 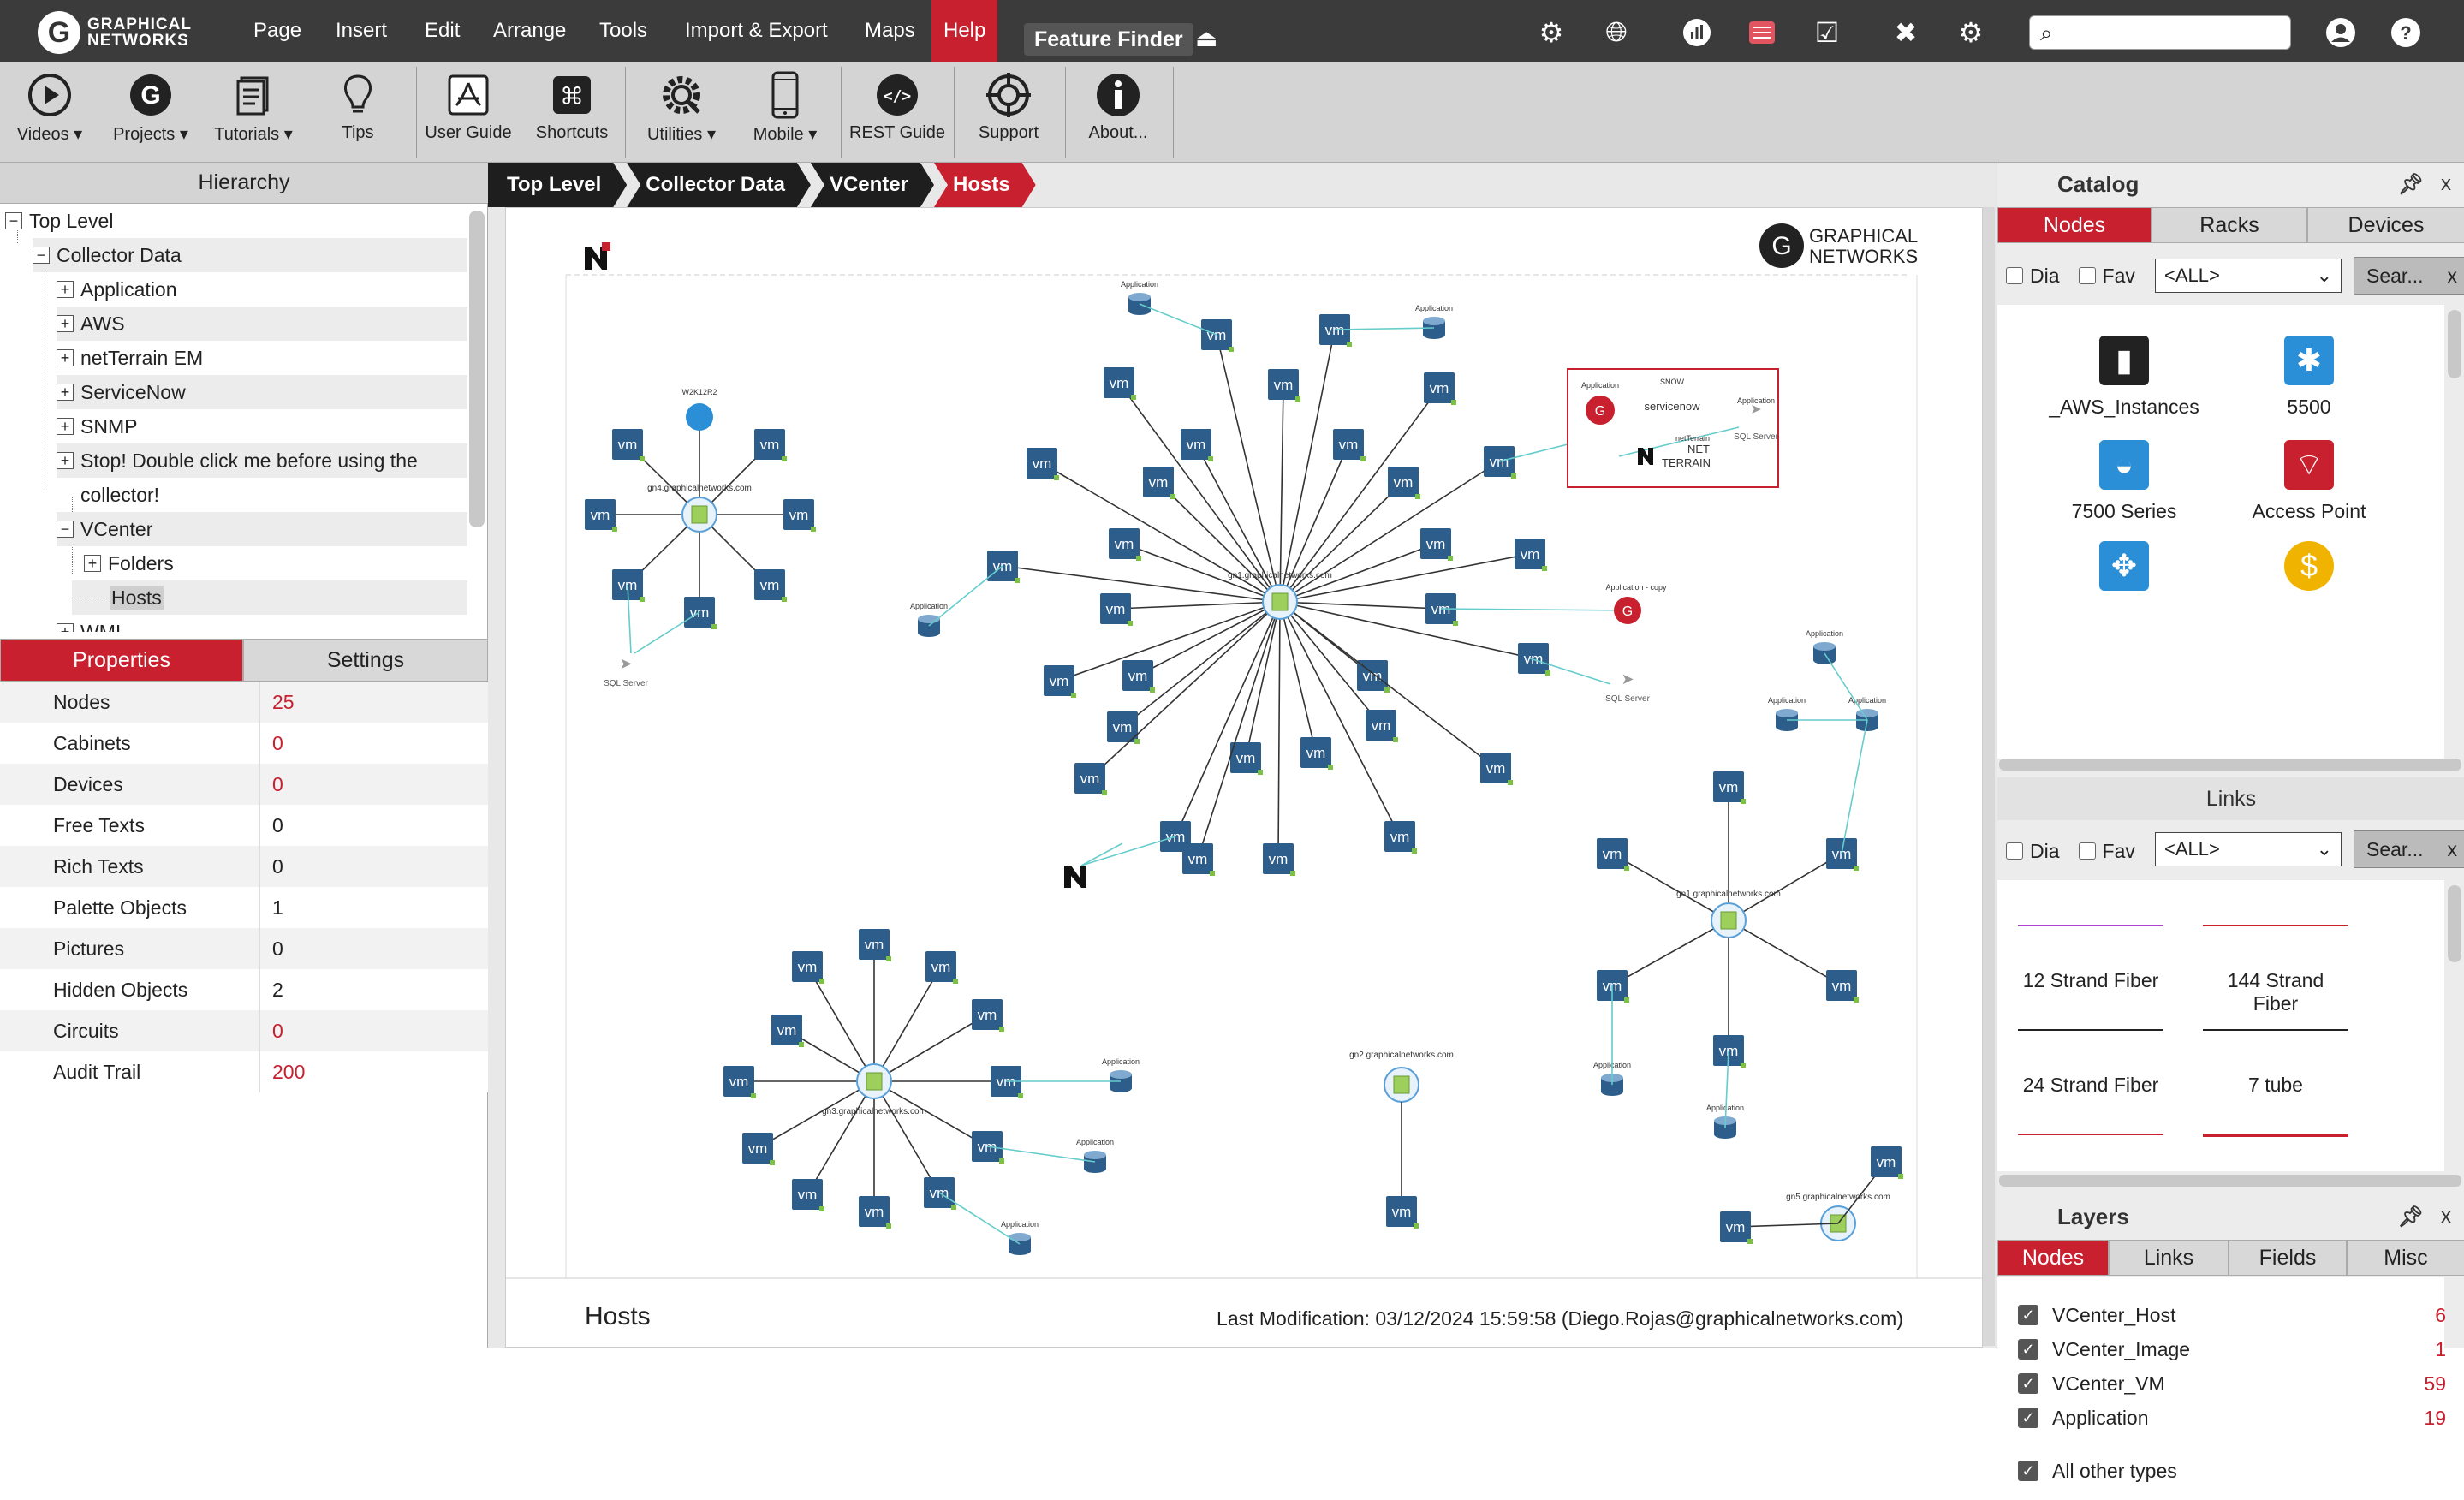 What do you see at coordinates (271, 990) in the screenshot?
I see `property-value: 2` at bounding box center [271, 990].